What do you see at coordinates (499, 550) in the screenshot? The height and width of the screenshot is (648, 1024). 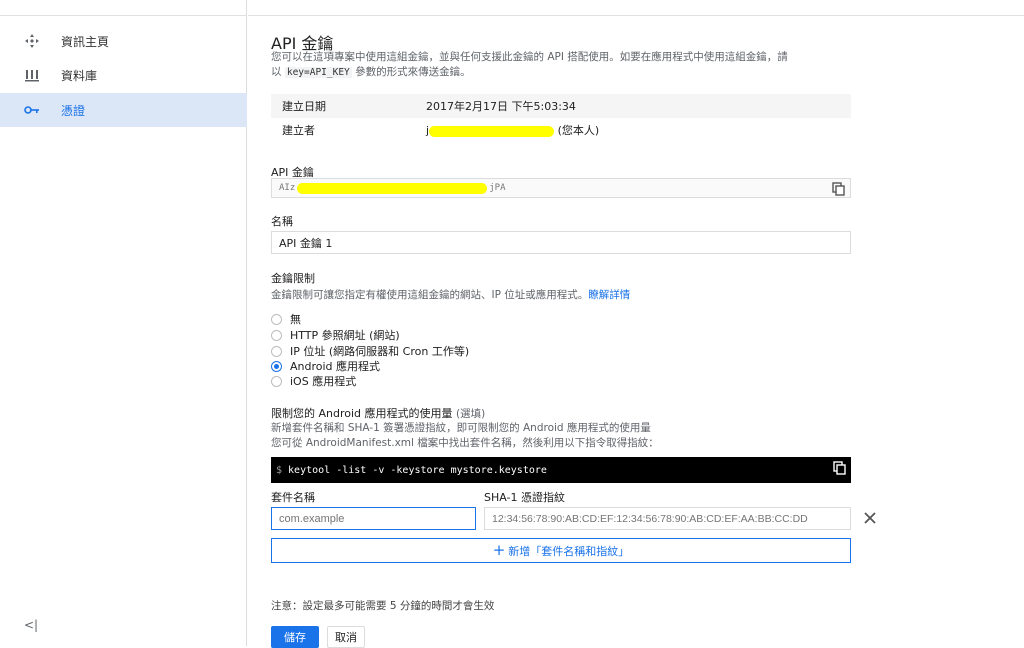 I see `plus-icon: +` at bounding box center [499, 550].